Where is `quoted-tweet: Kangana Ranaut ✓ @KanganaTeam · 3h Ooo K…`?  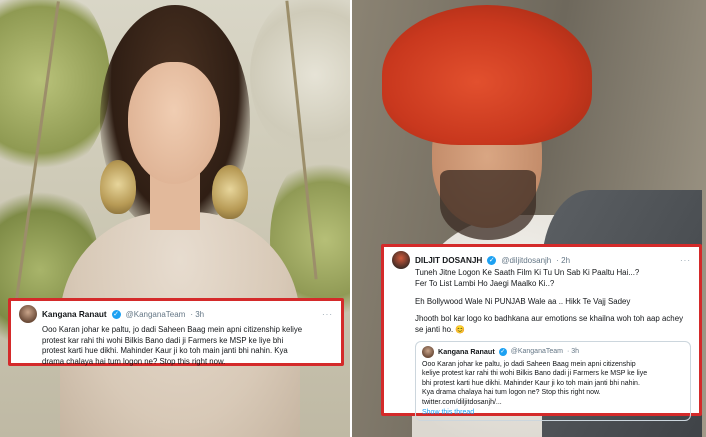 quoted-tweet: Kangana Ranaut ✓ @KanganaTeam · 3h Ooo K… is located at coordinates (553, 381).